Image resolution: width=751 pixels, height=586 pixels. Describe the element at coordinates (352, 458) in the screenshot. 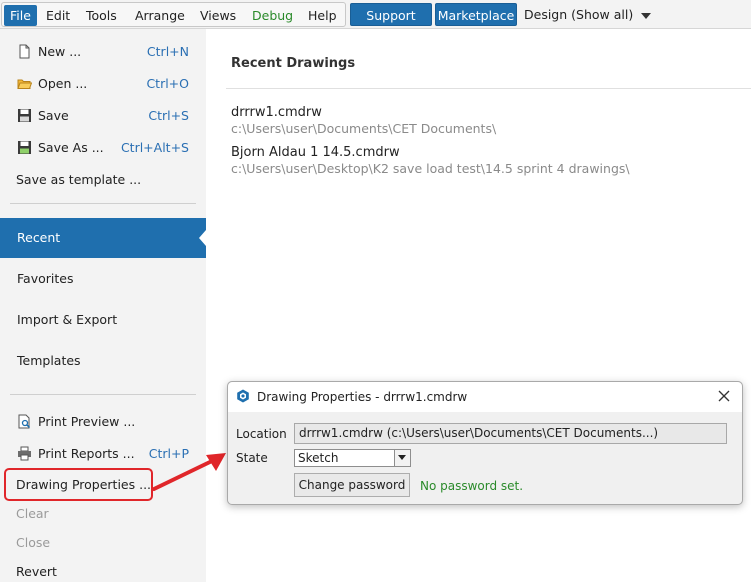

I see `state-select: Sketch` at that location.